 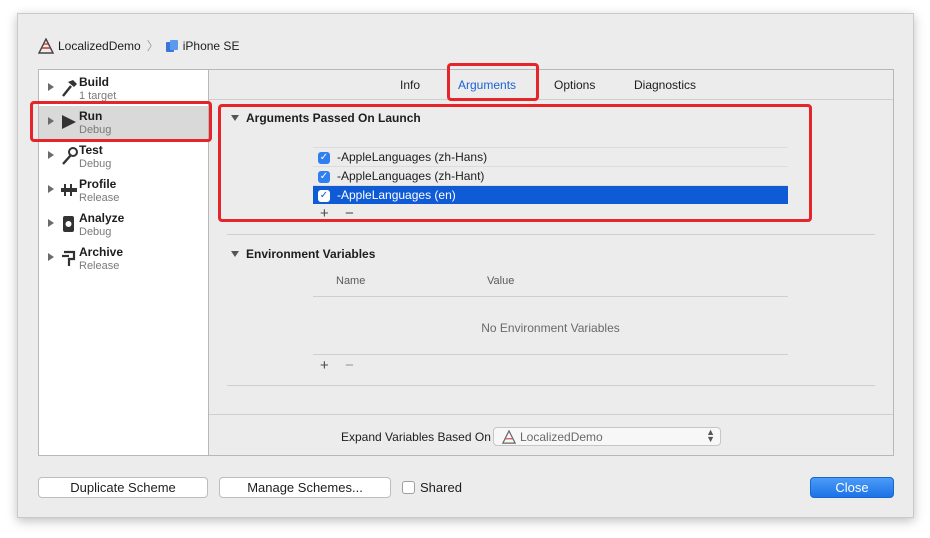 What do you see at coordinates (91, 150) in the screenshot?
I see `sidebar-item-label: Test` at bounding box center [91, 150].